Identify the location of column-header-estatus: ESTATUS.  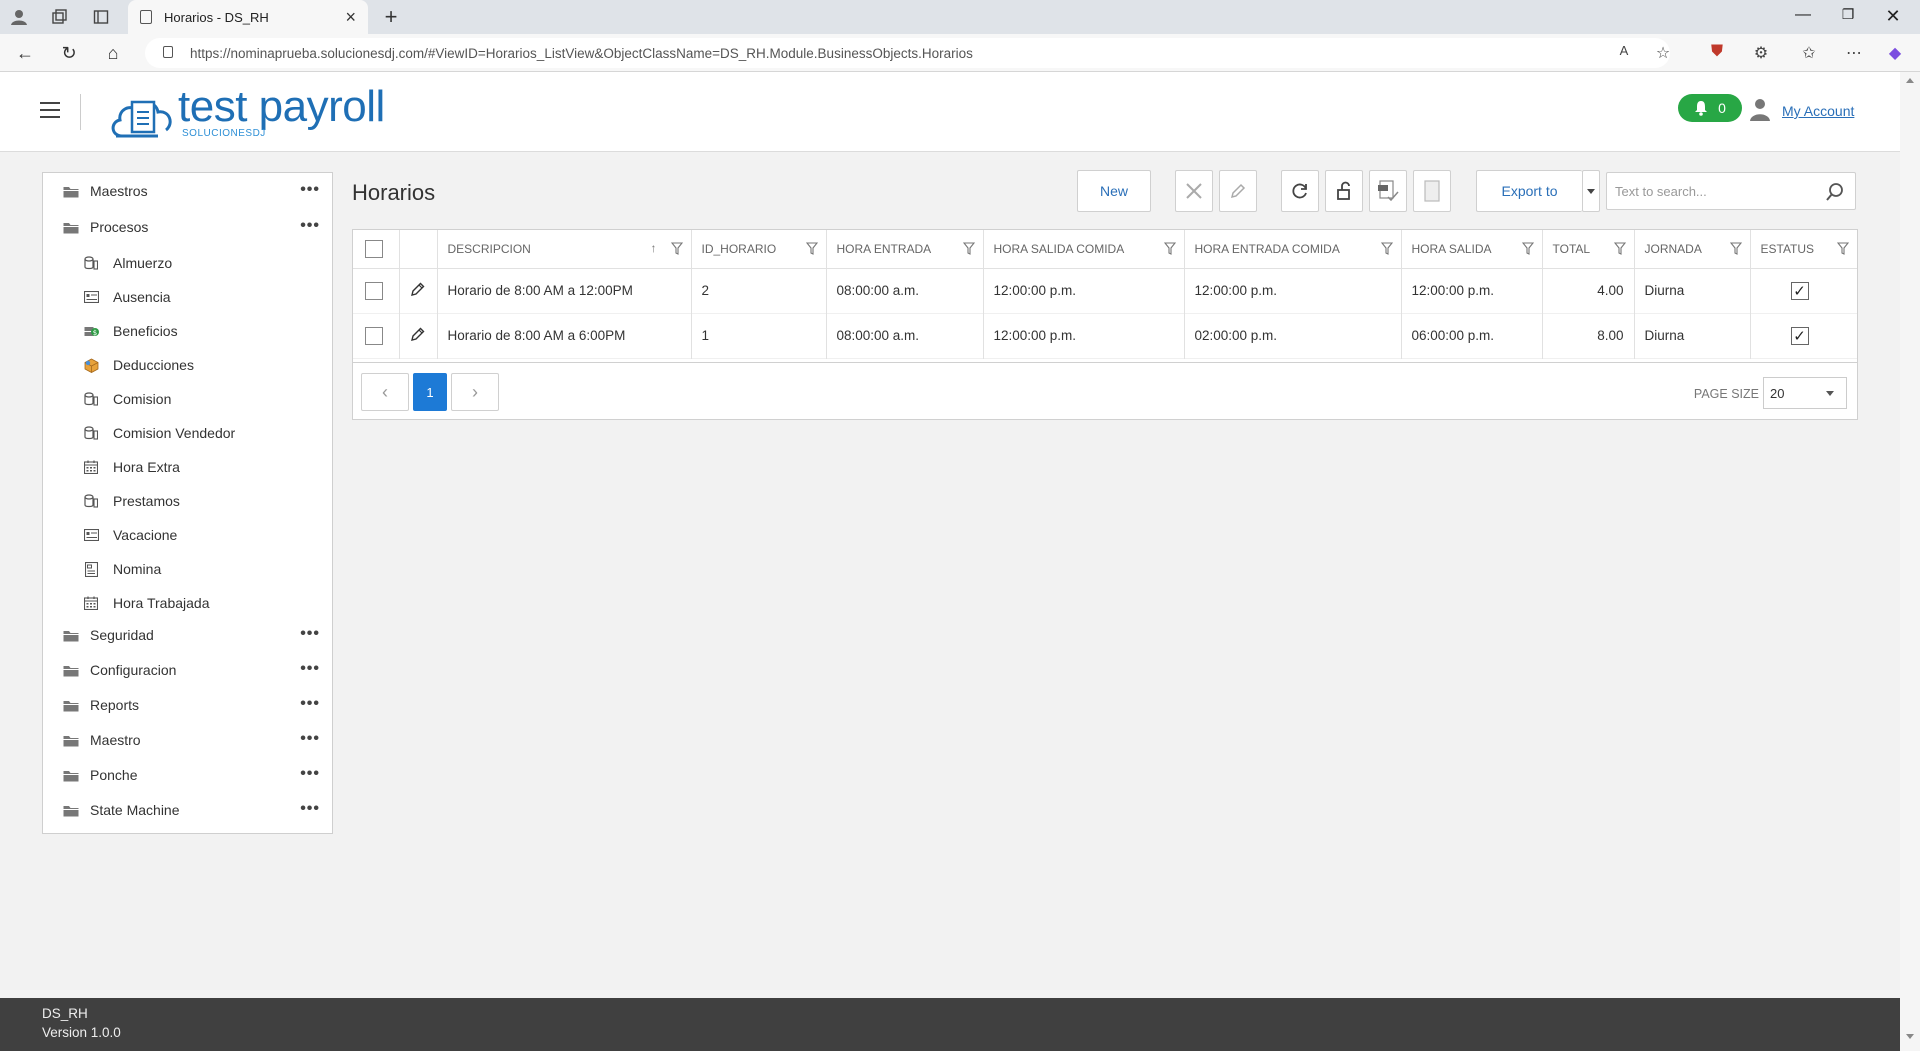
(1803, 249).